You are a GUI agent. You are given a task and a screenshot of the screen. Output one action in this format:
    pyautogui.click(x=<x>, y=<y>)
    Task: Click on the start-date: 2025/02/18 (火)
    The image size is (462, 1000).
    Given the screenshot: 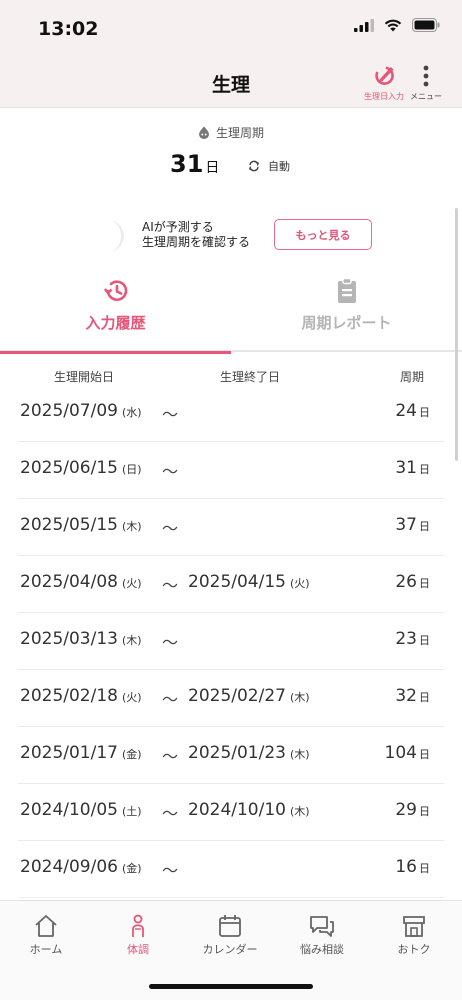 What is the action you would take?
    pyautogui.click(x=81, y=696)
    